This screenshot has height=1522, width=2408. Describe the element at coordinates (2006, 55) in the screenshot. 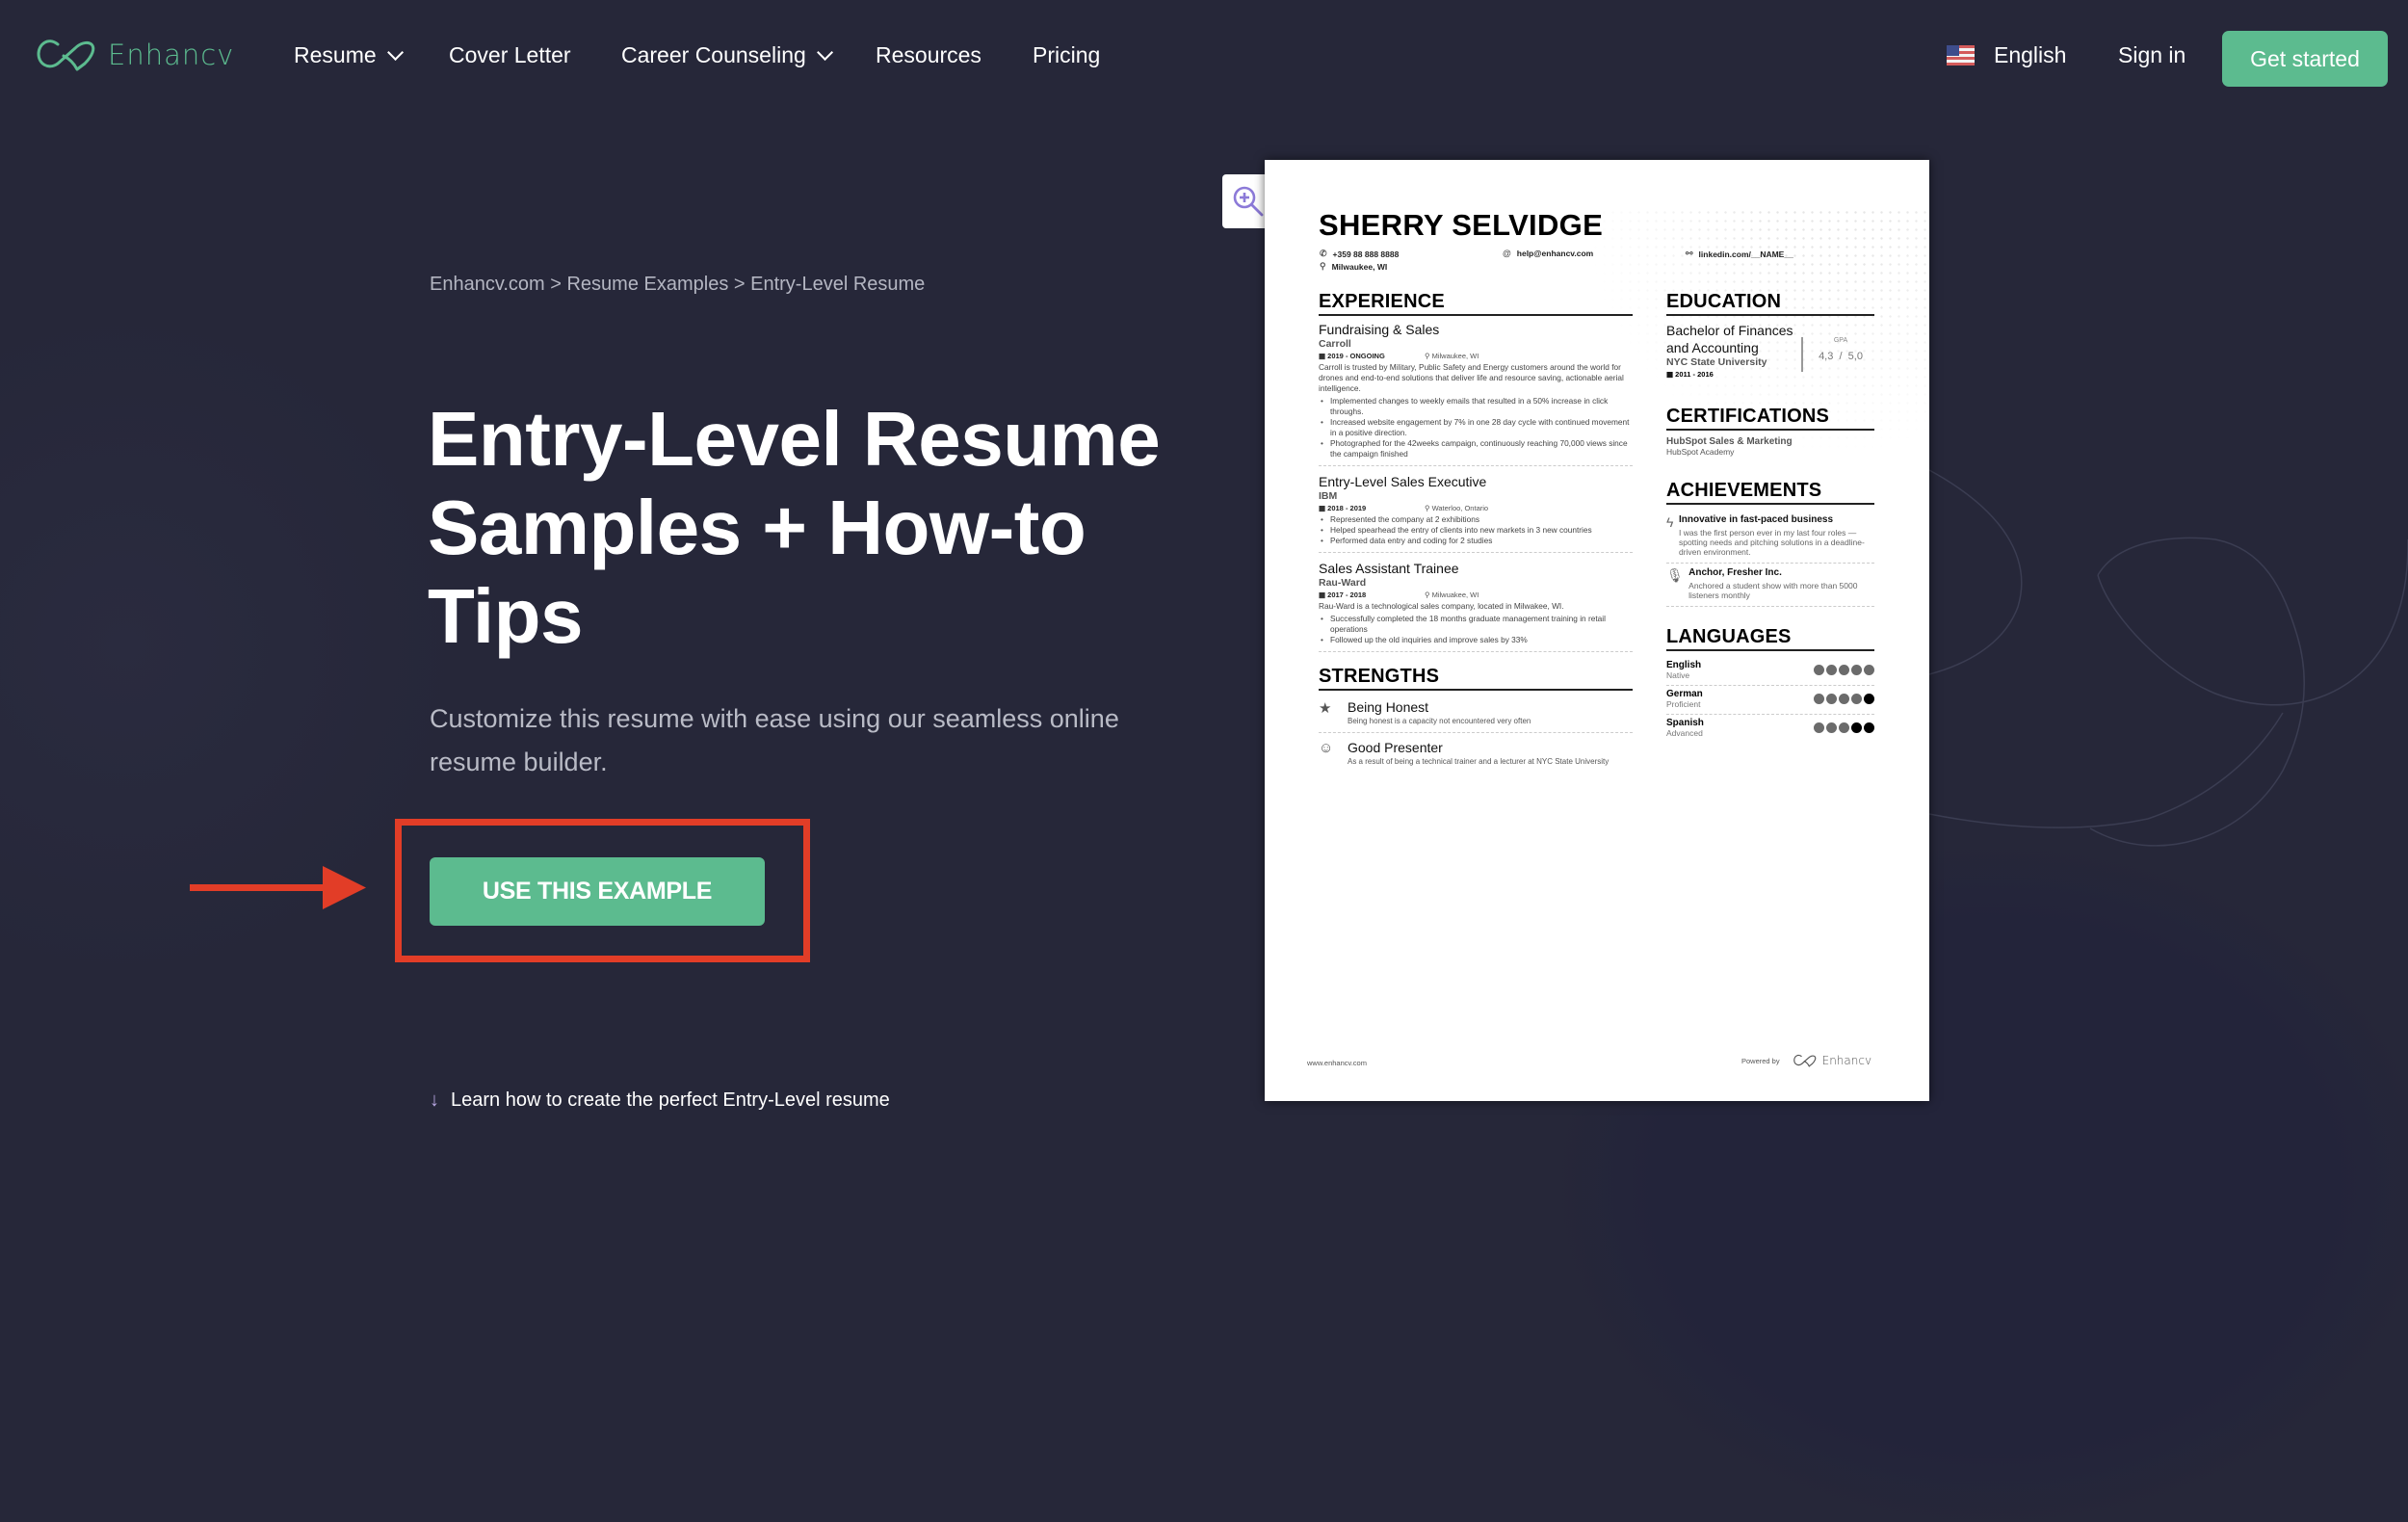

I see `language-selector: English` at that location.